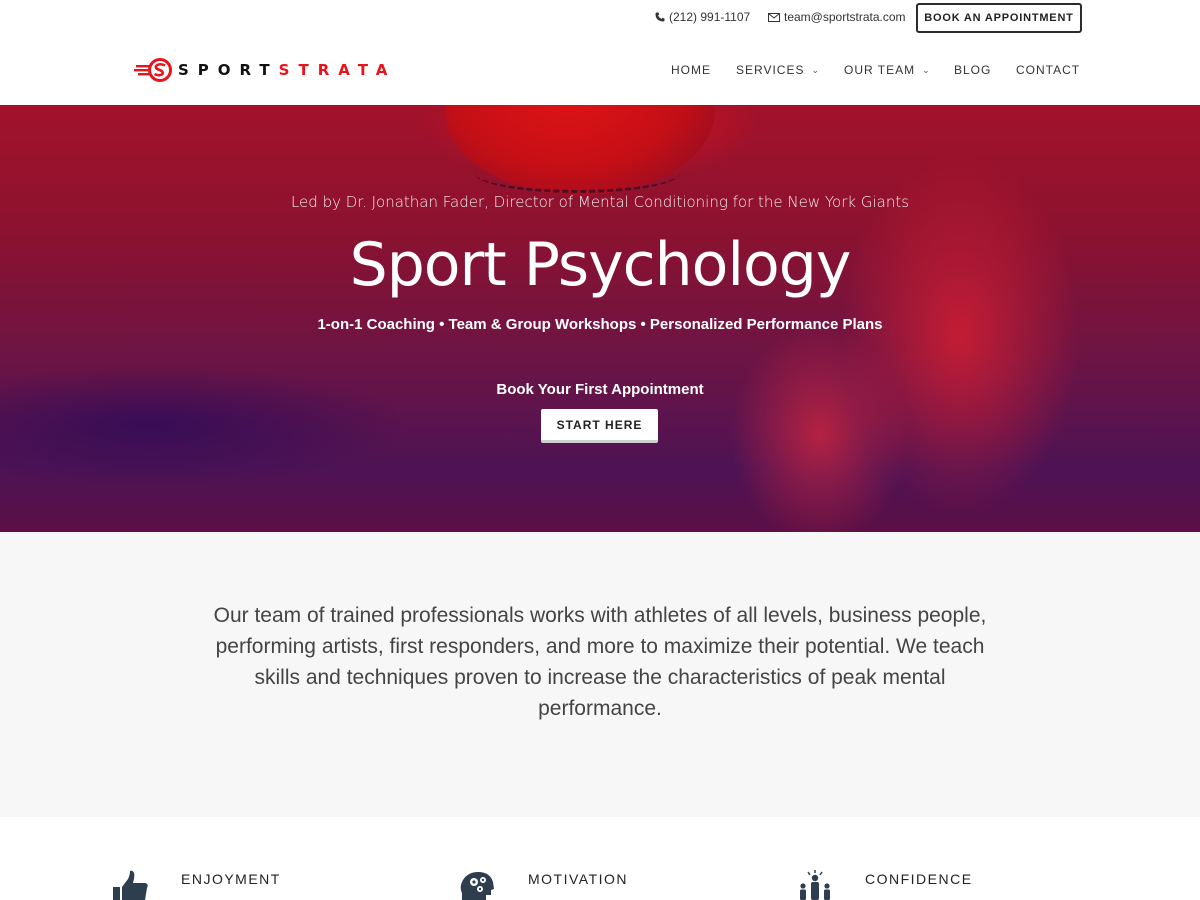  I want to click on nav-label: HOME, so click(691, 70).